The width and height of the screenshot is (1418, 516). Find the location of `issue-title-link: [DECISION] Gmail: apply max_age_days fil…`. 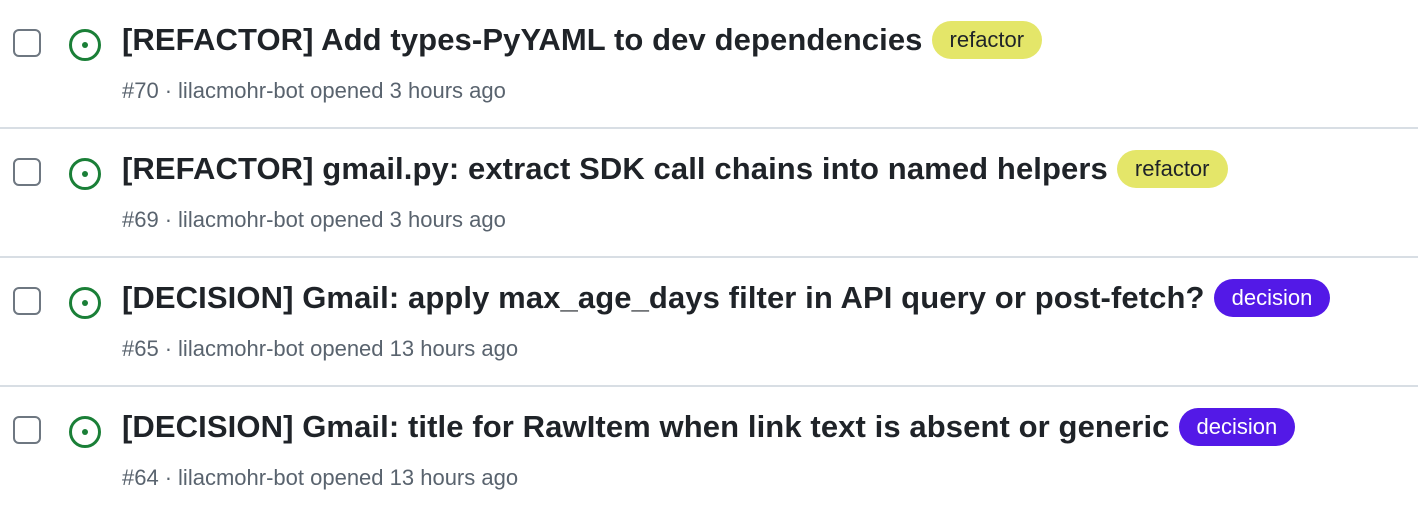

issue-title-link: [DECISION] Gmail: apply max_age_days fil… is located at coordinates (663, 298).